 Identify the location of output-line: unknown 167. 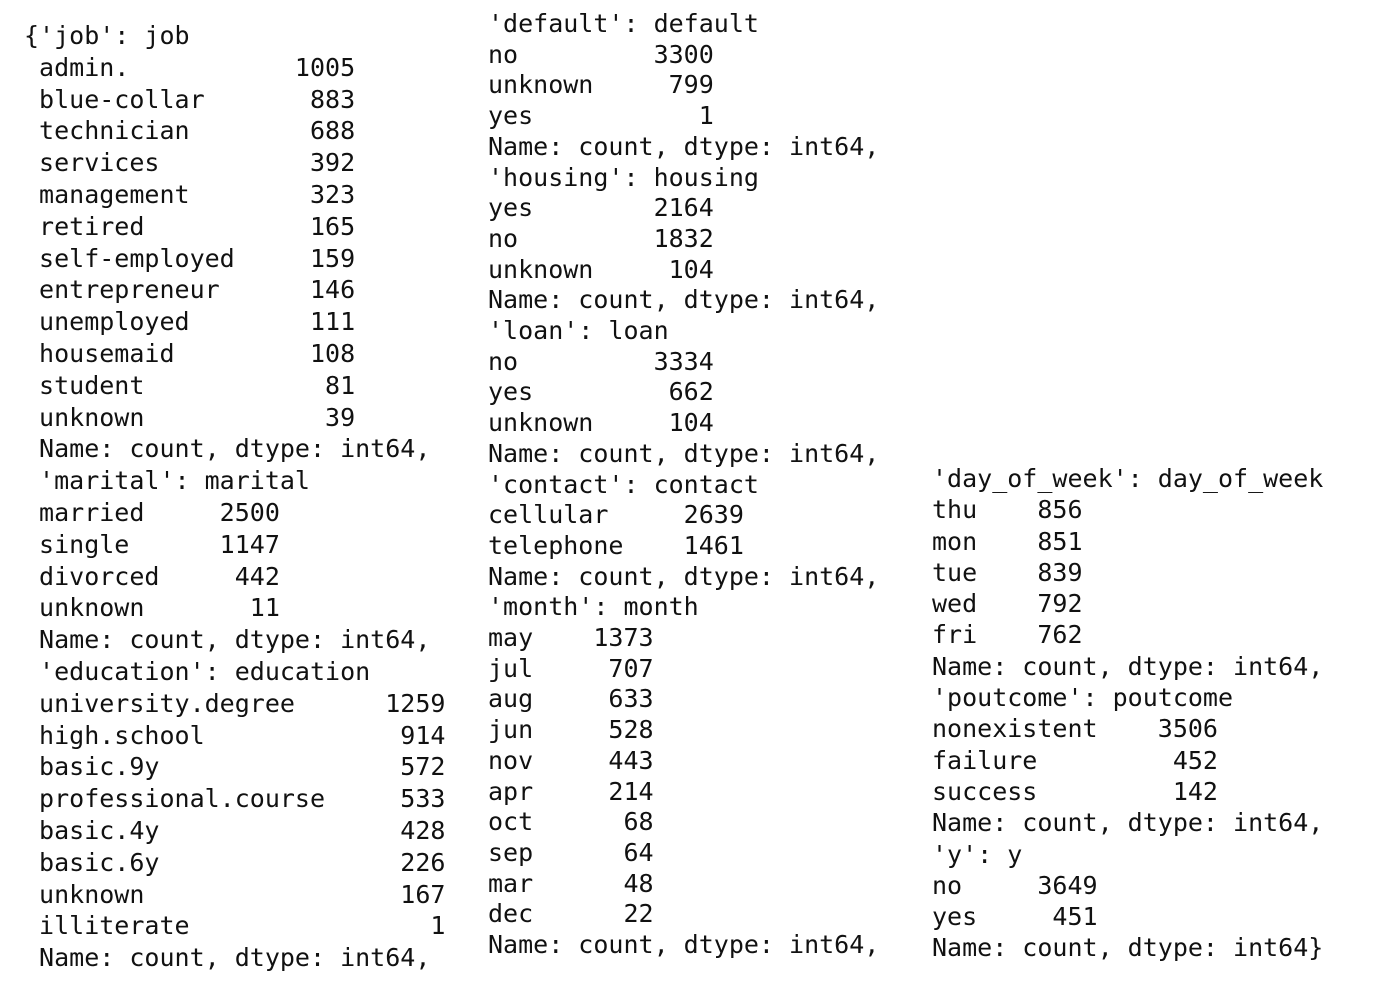
(235, 894).